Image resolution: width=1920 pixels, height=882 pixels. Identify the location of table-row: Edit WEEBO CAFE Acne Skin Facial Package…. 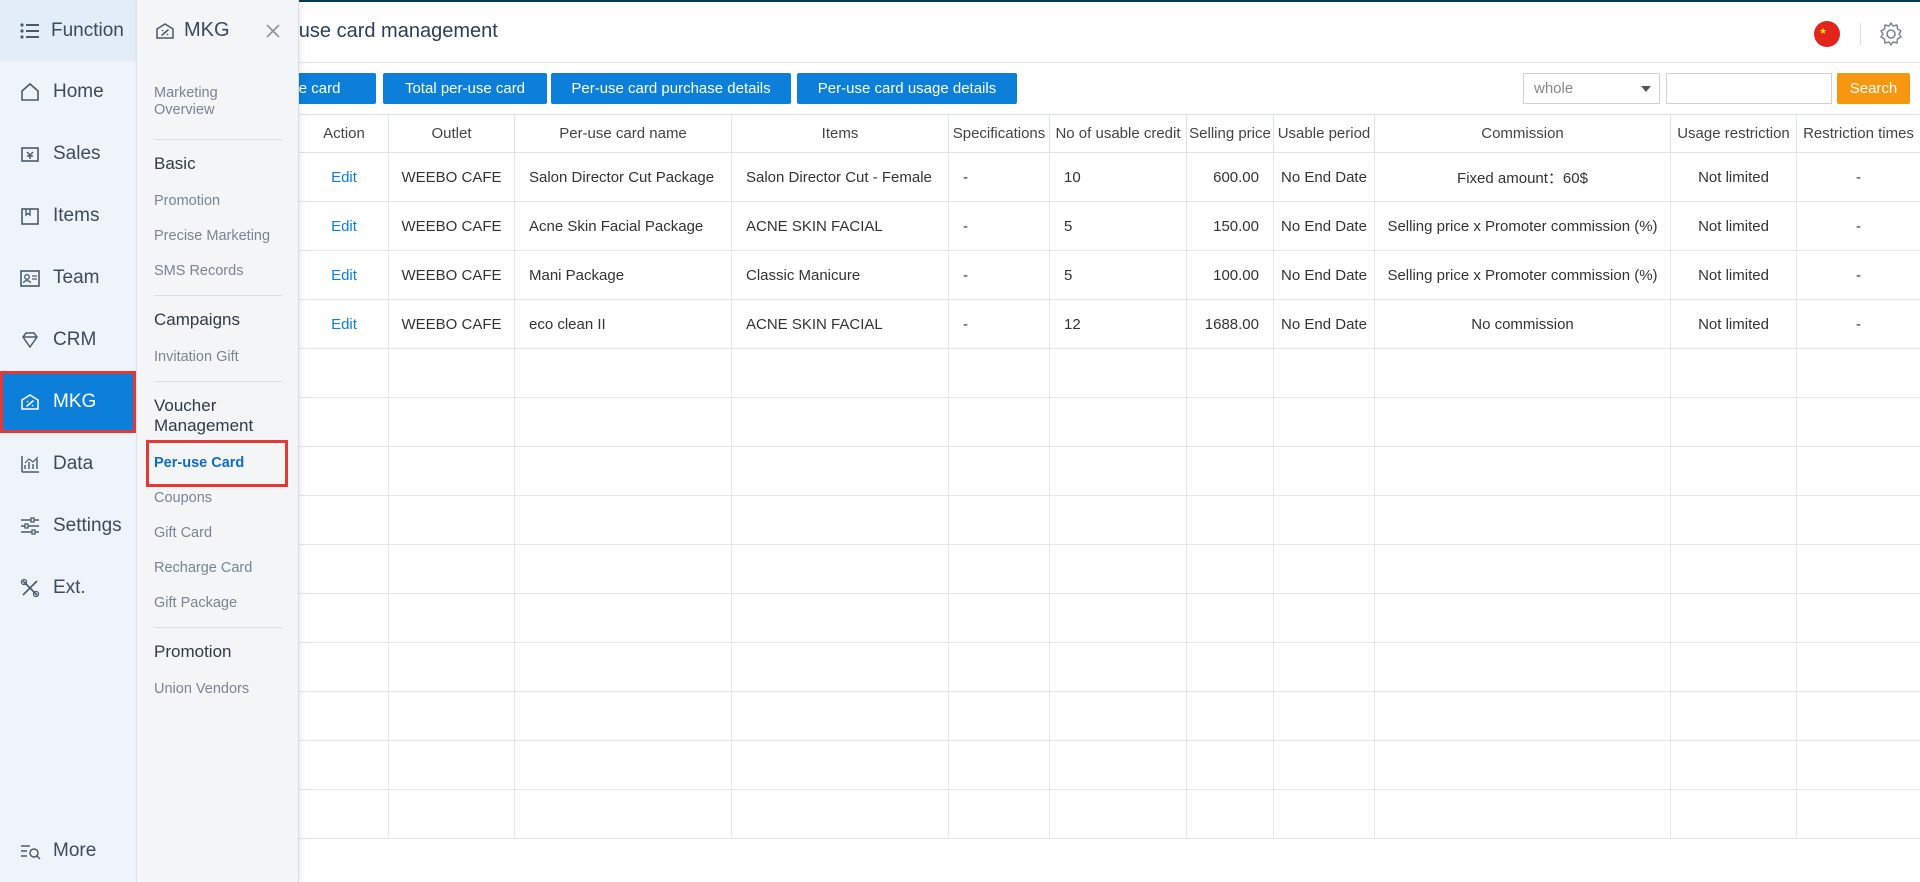
(1109, 226).